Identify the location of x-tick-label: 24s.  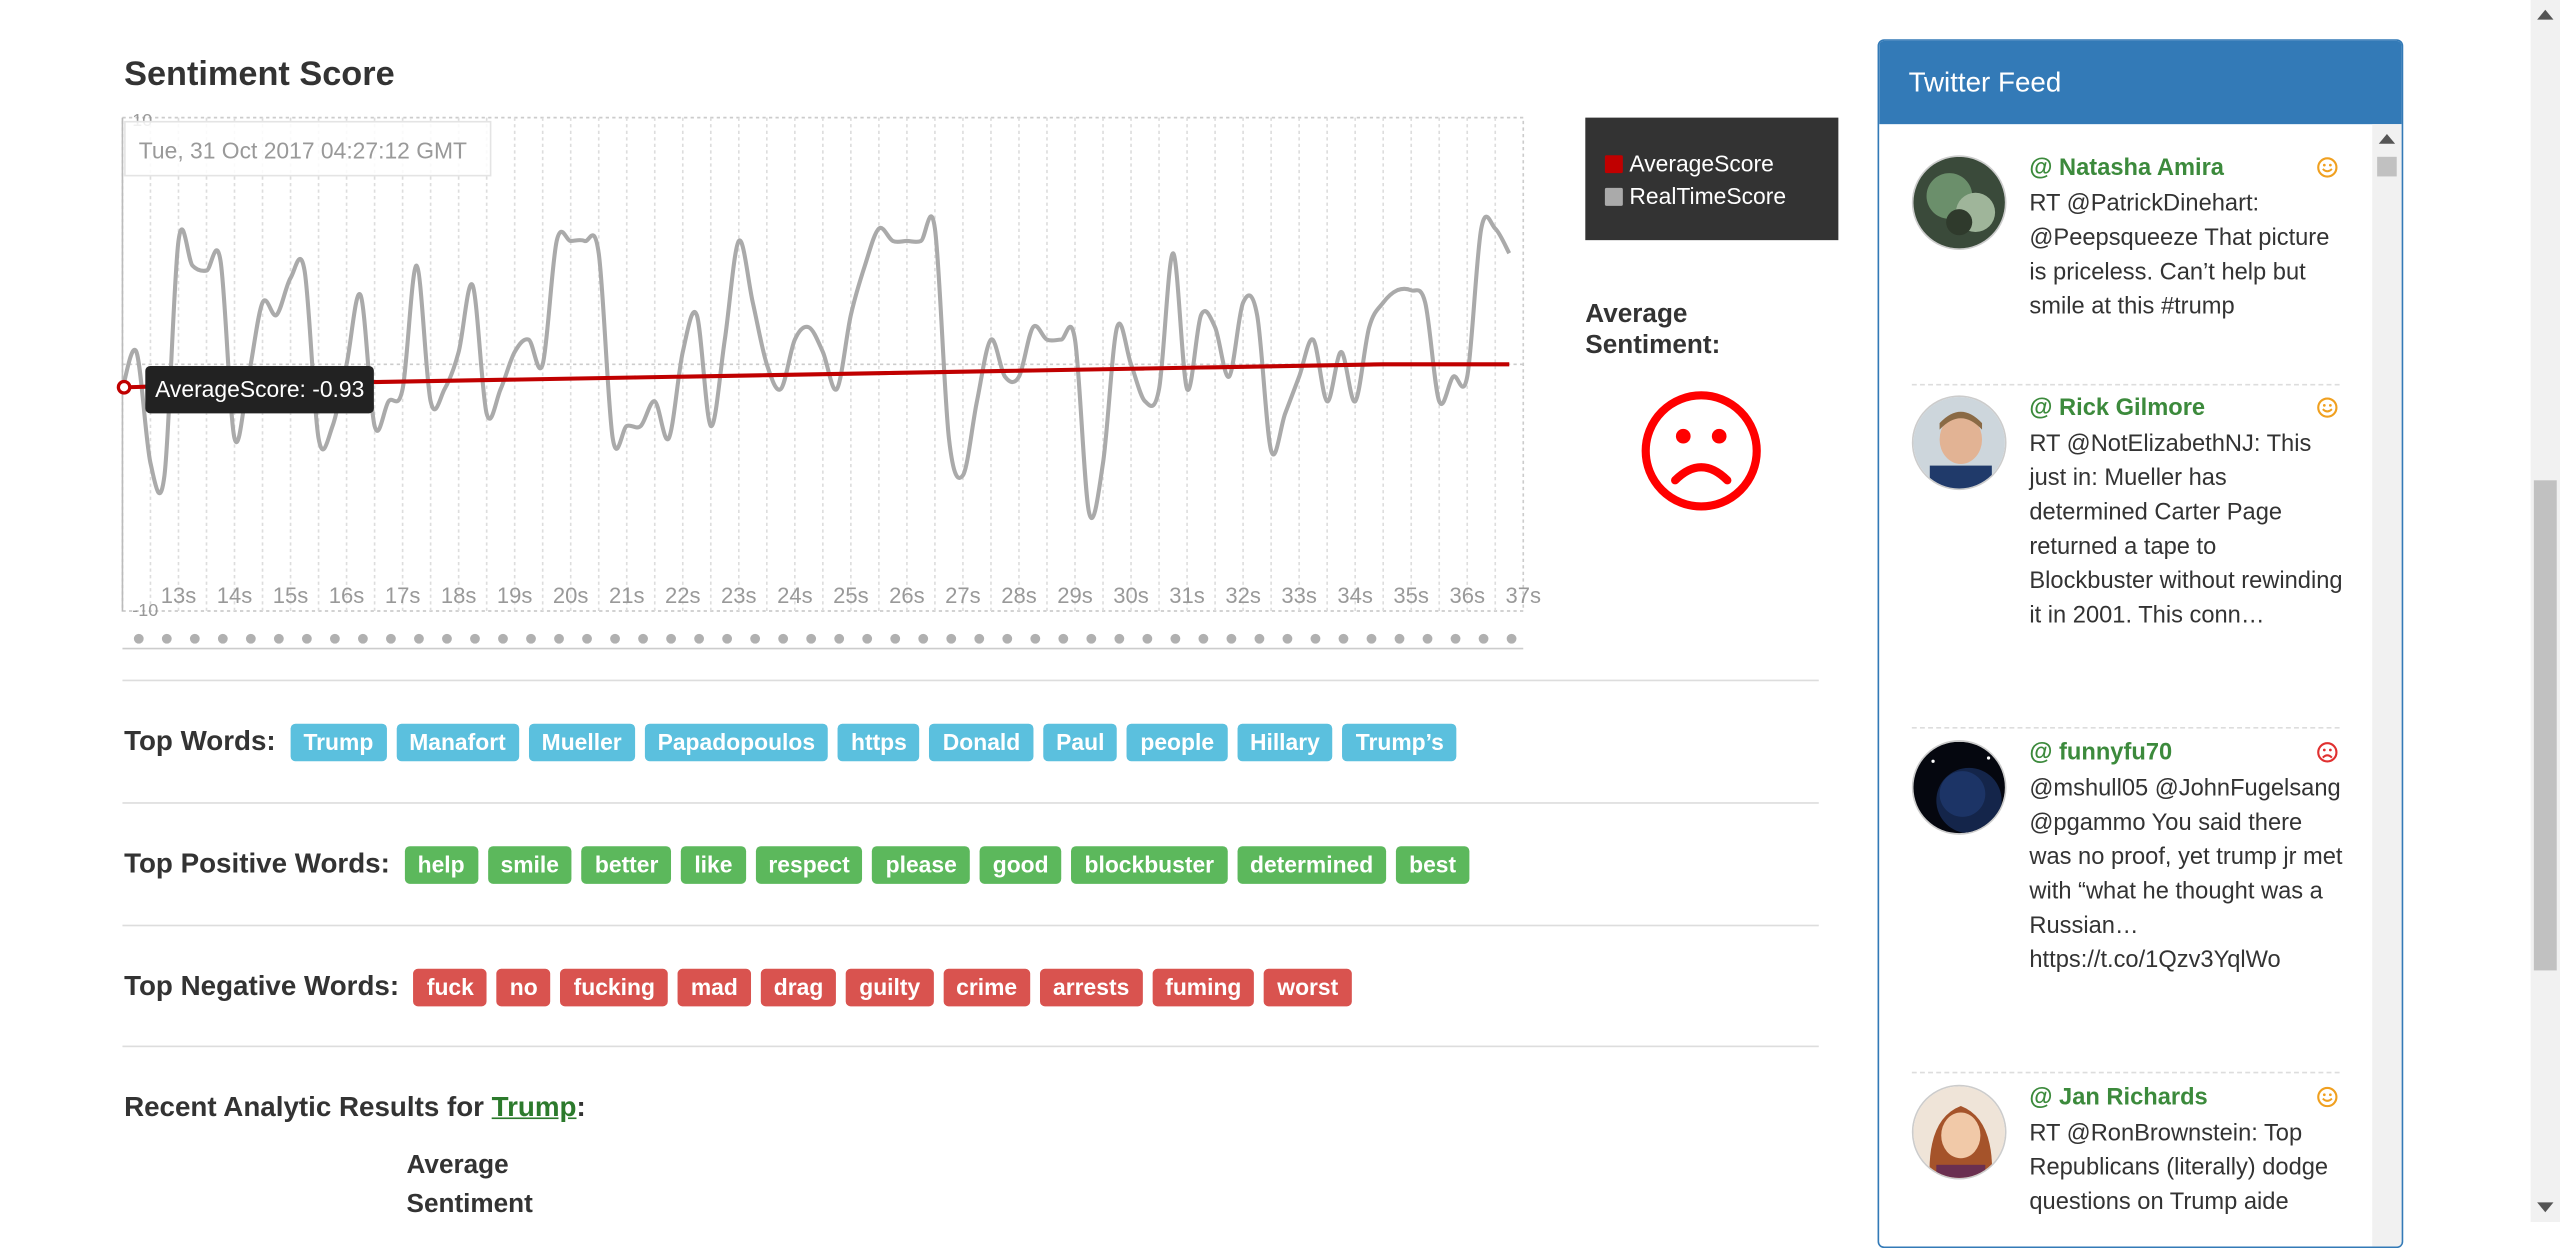
(795, 595).